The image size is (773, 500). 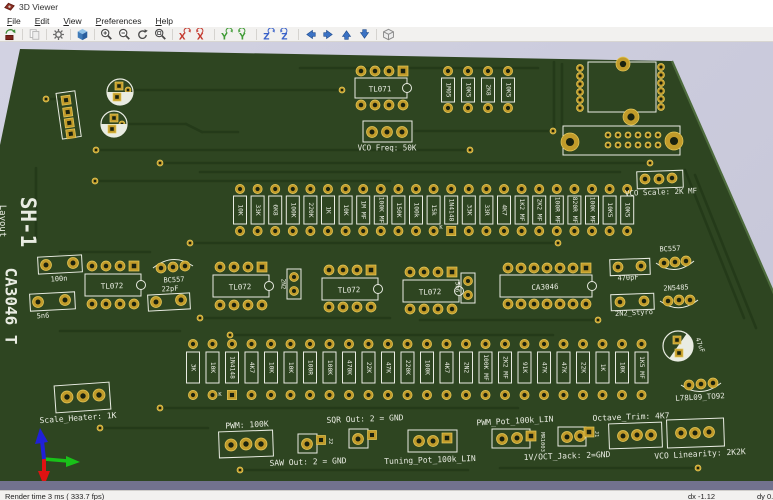 What do you see at coordinates (142, 34) in the screenshot?
I see `redraw-view-button` at bounding box center [142, 34].